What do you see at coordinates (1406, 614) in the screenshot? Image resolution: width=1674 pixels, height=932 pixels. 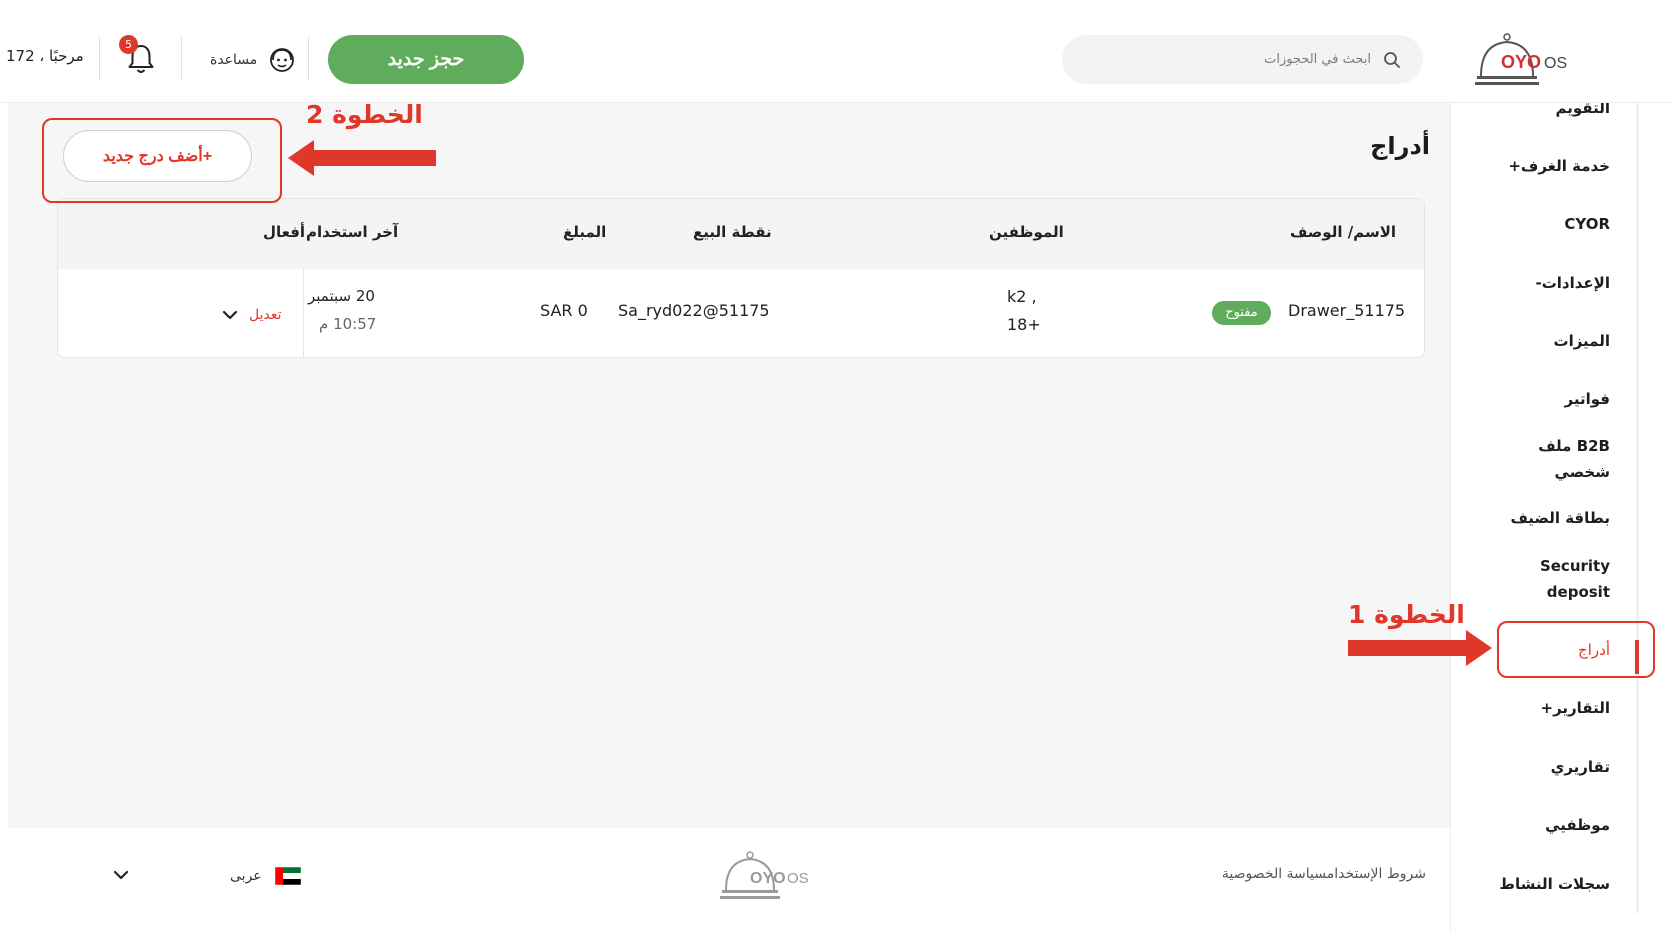 I see `step1-label: الخطوة 1` at bounding box center [1406, 614].